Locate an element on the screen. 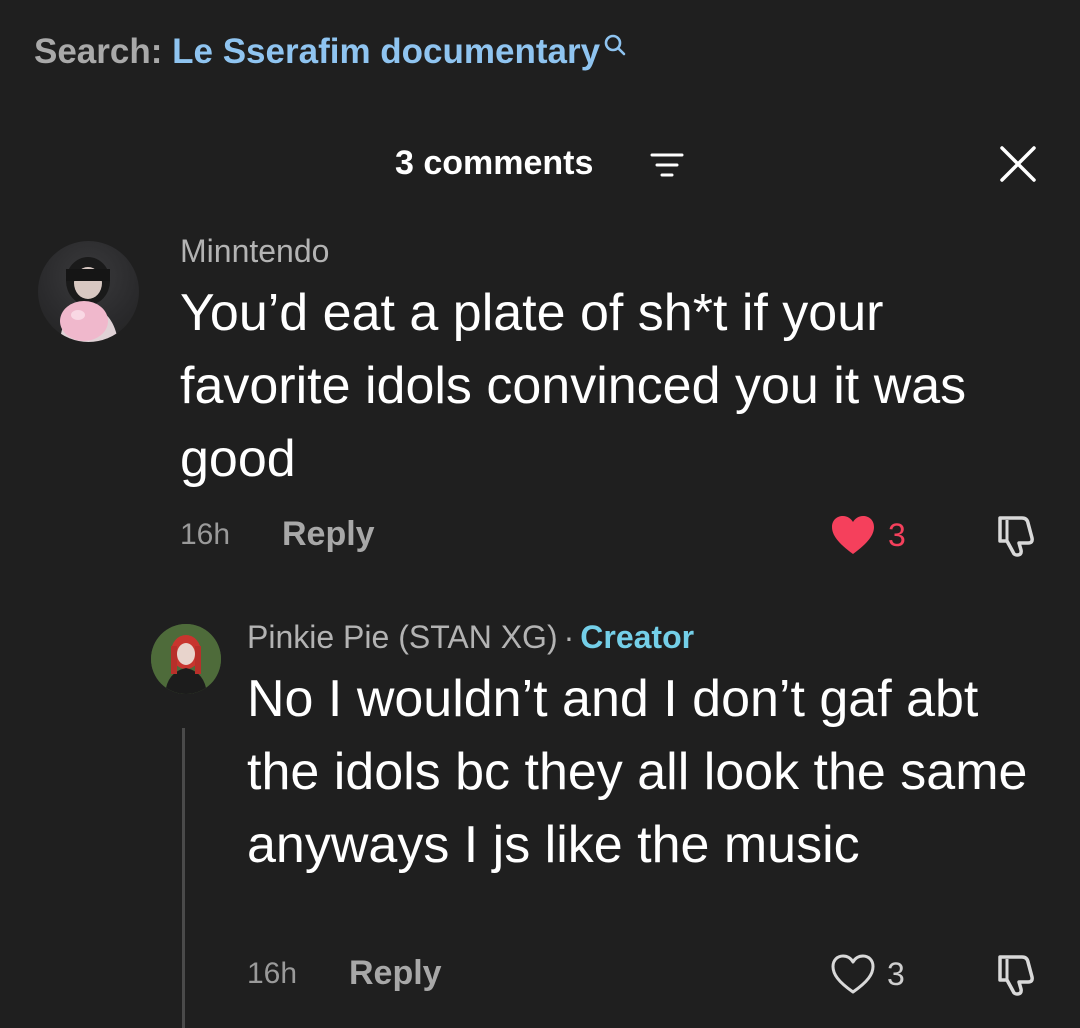 The width and height of the screenshot is (1080, 1028). reply-username: Pinkie Pie (STAN XG) is located at coordinates (402, 637).